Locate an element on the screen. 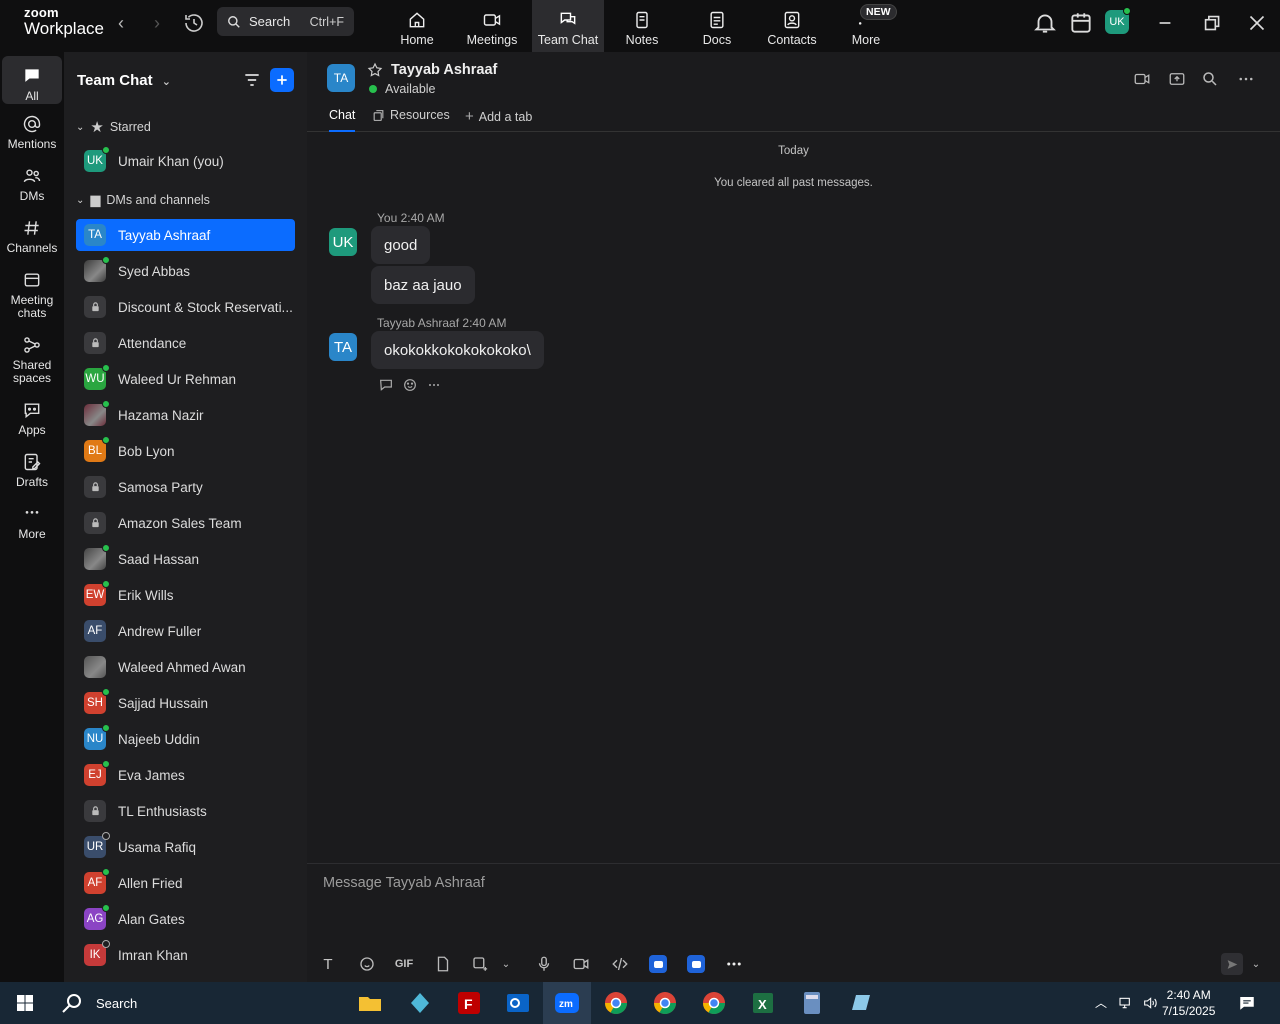 The height and width of the screenshot is (1024, 1280). list-item: Samosa Party is located at coordinates (185, 487).